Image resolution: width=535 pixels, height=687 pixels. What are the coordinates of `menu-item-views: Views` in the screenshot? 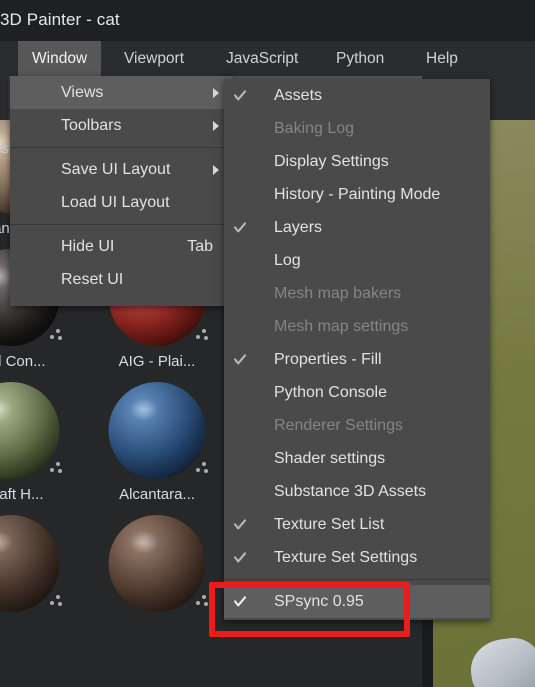 It's located at (121, 92).